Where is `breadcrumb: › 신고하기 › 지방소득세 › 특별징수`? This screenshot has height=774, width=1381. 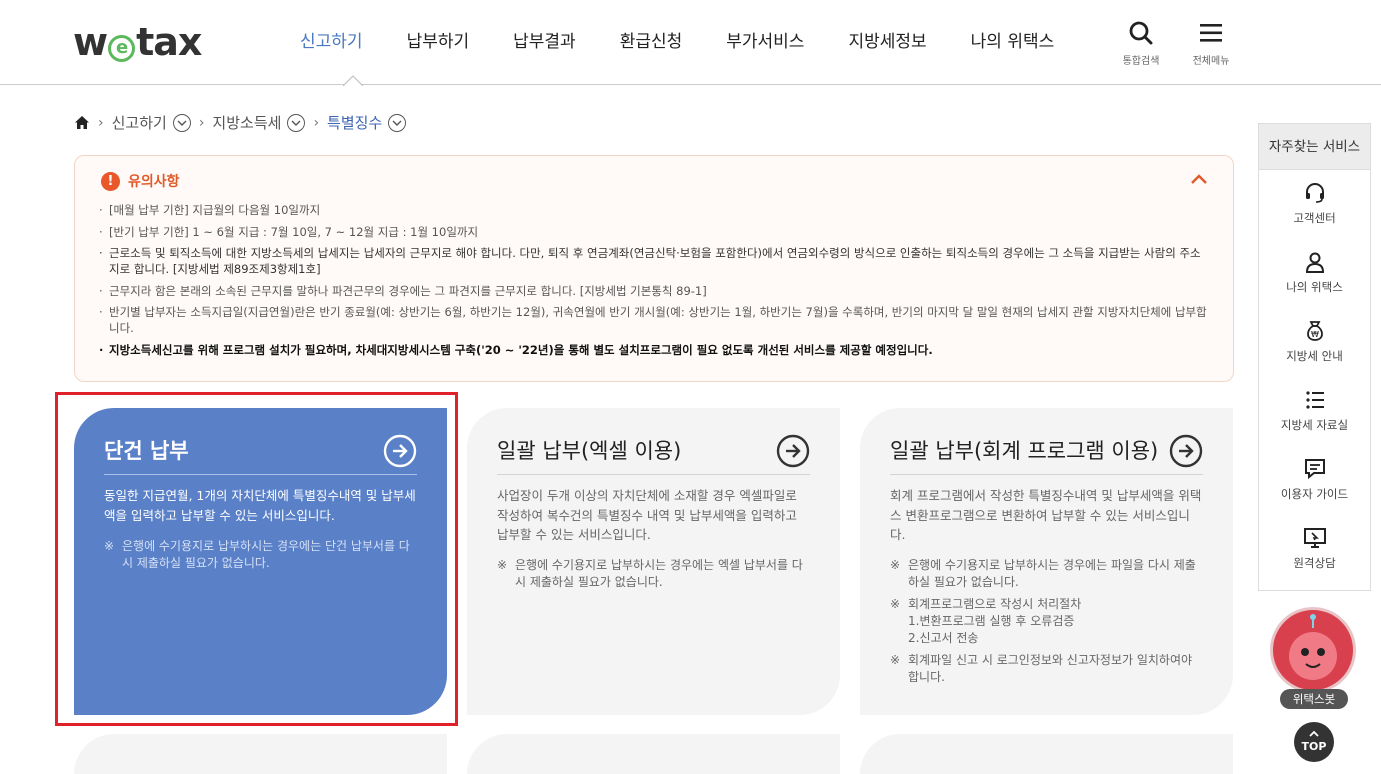 breadcrumb: › 신고하기 › 지방소득세 › 특별징수 is located at coordinates (240, 122).